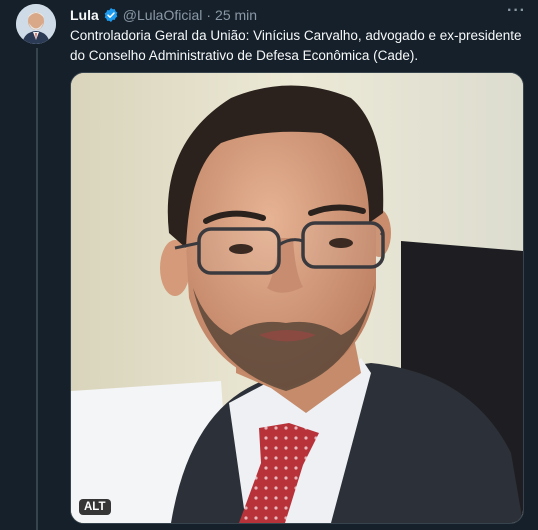  What do you see at coordinates (516, 11) in the screenshot?
I see `more-options-button: ···` at bounding box center [516, 11].